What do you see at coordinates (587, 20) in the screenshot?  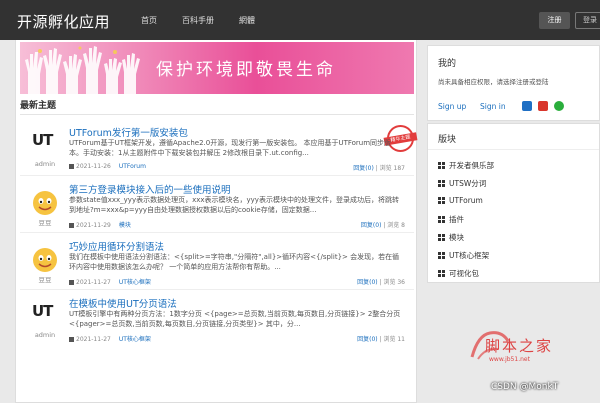 I see `login-button: 登录` at bounding box center [587, 20].